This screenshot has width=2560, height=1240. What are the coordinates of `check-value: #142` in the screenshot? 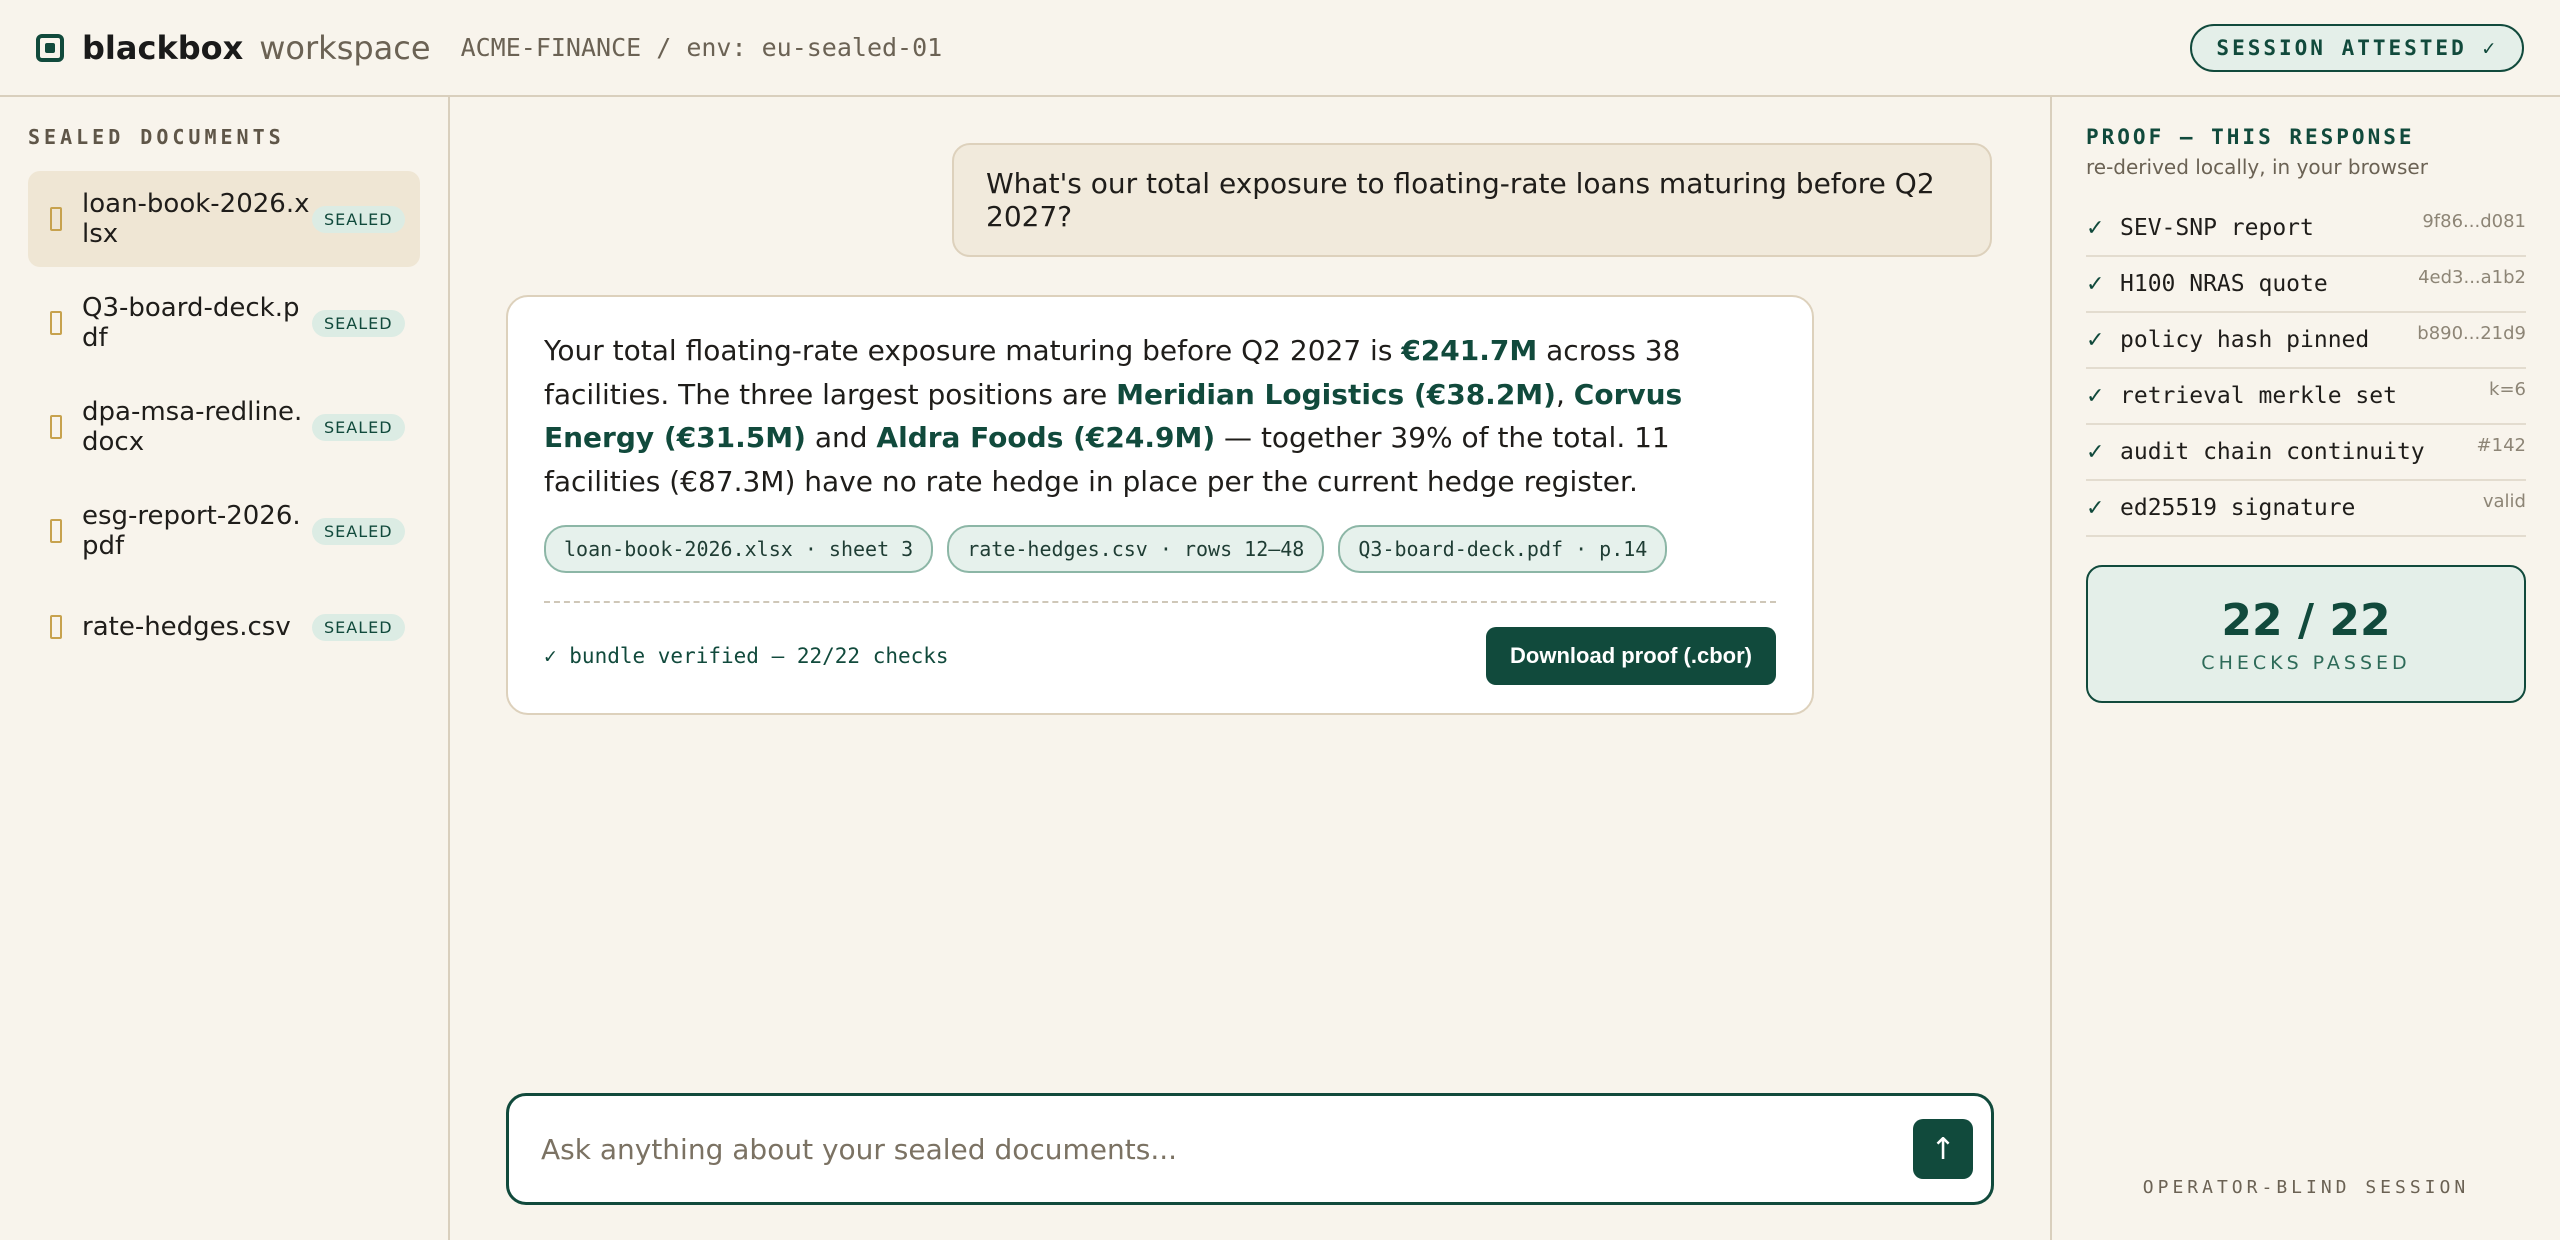 It's located at (2501, 445).